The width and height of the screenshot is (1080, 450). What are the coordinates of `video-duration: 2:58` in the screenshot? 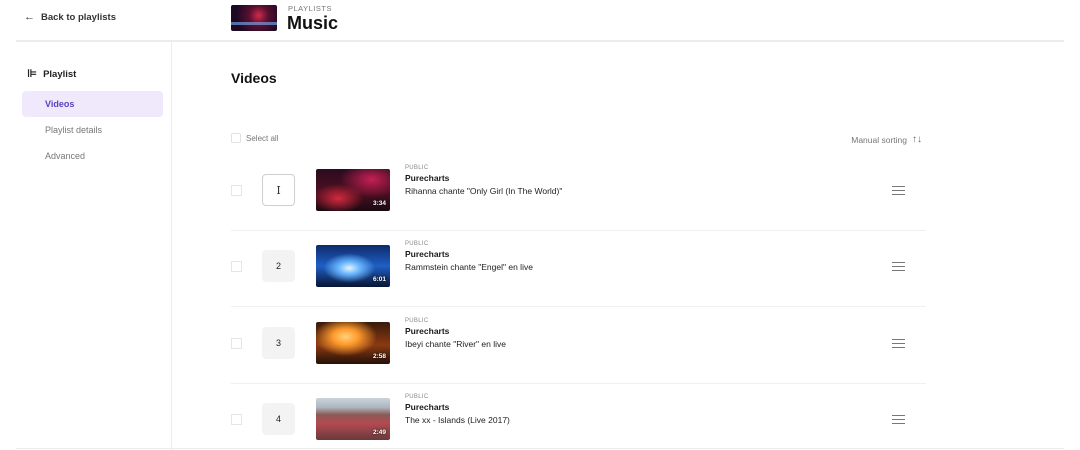 It's located at (379, 356).